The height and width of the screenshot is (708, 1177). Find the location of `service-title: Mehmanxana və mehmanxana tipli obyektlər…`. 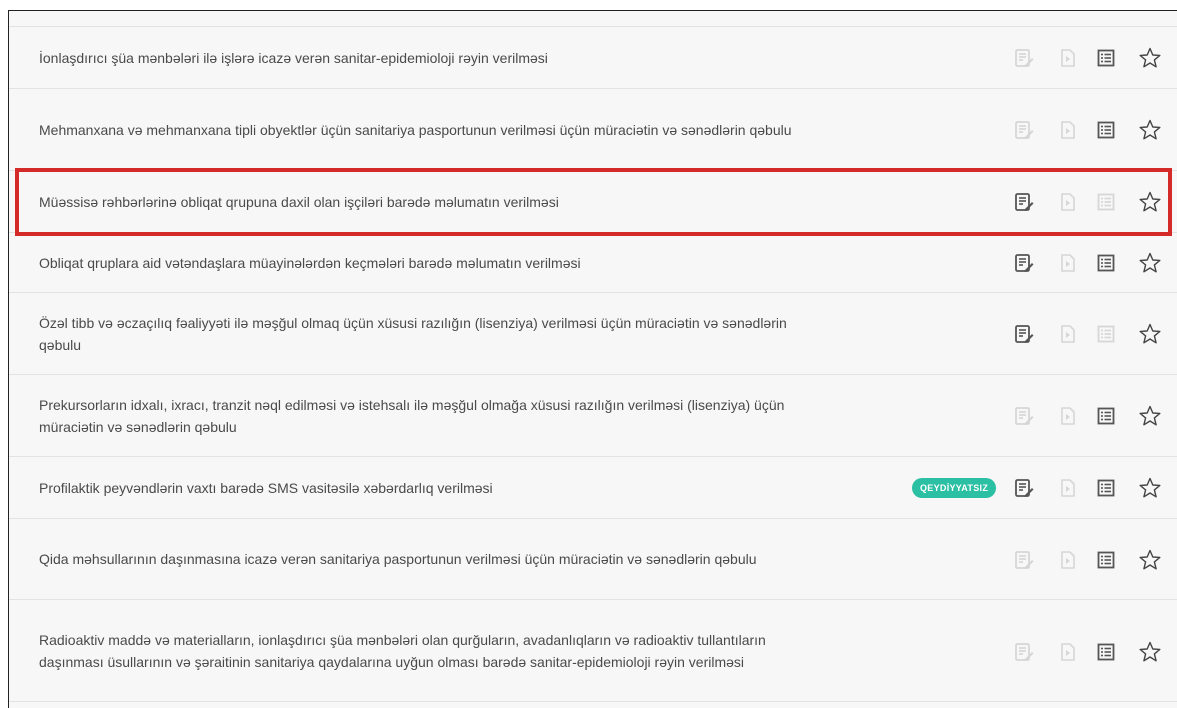

service-title: Mehmanxana və mehmanxana tipli obyektlər… is located at coordinates (419, 130).